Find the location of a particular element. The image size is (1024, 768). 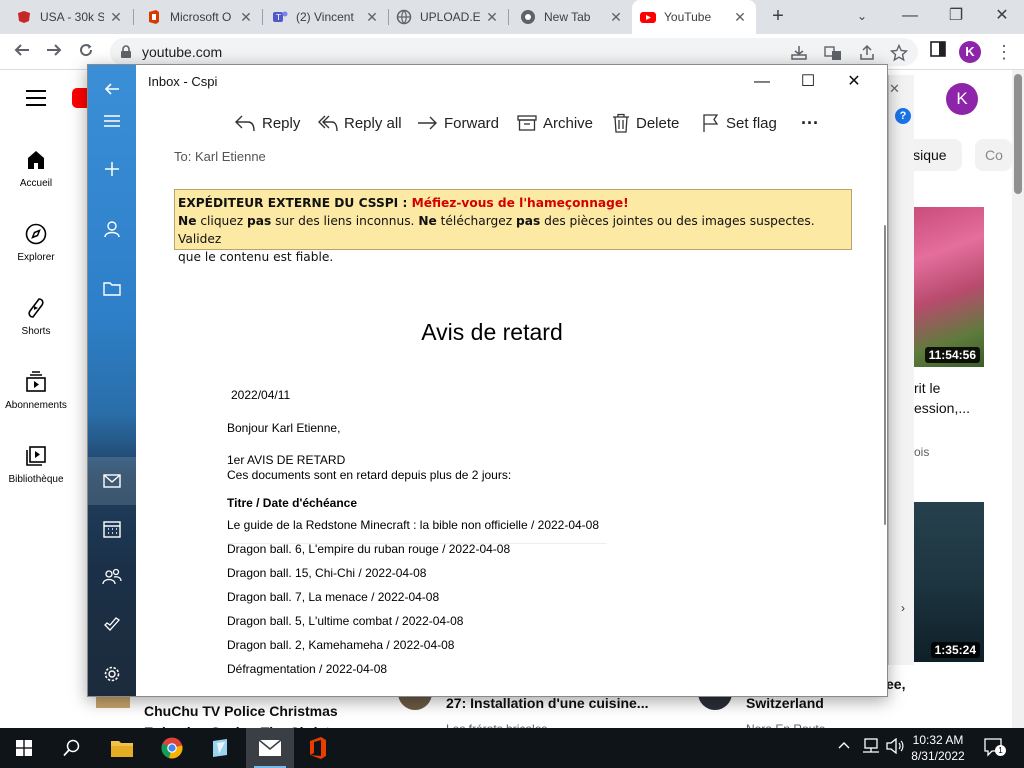

forward-button is located at coordinates (54, 52).